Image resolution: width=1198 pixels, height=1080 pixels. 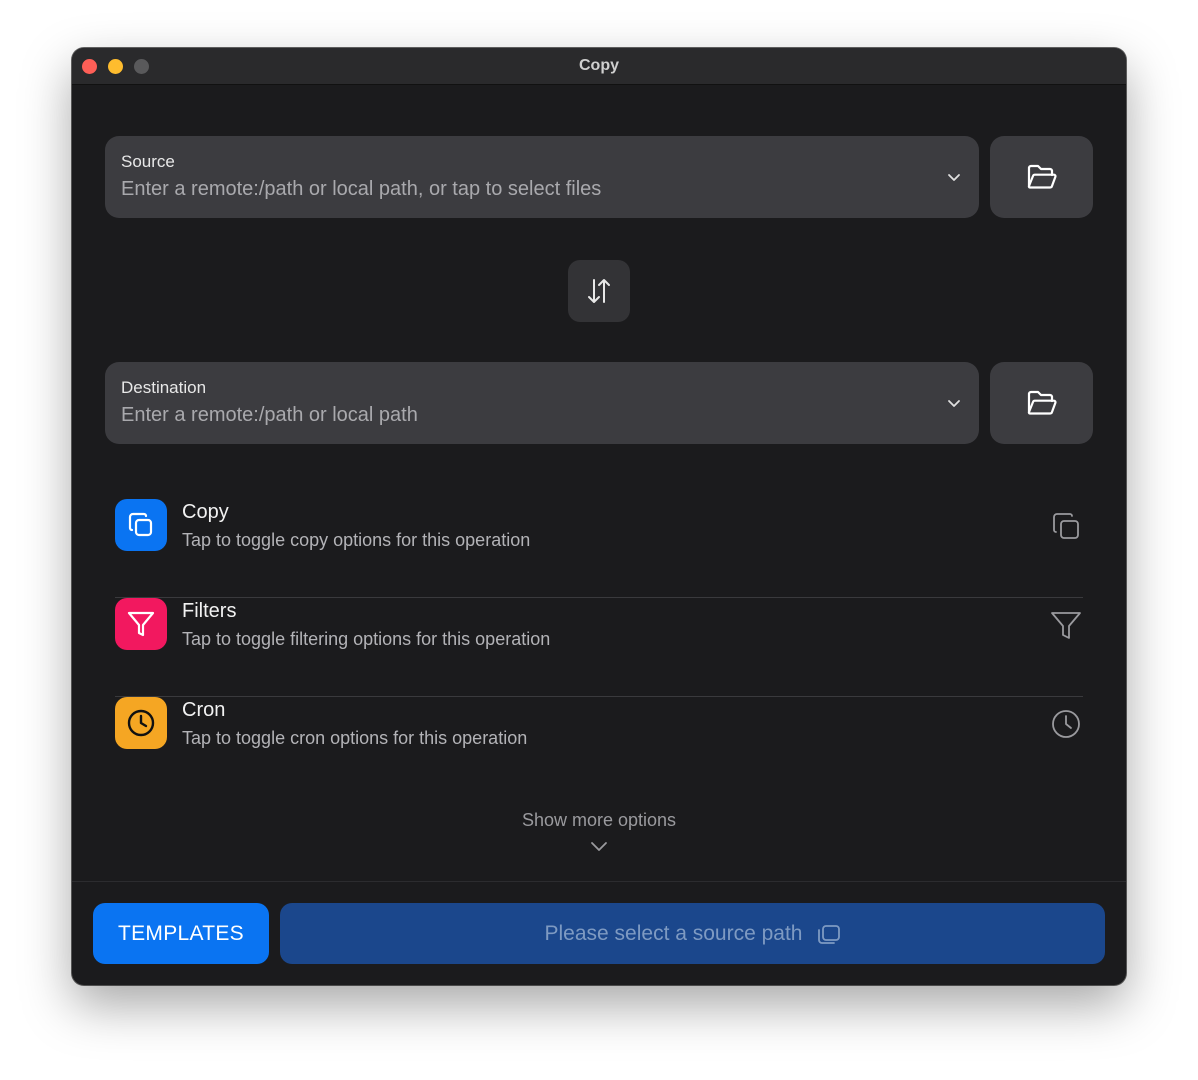 What do you see at coordinates (164, 387) in the screenshot?
I see `destination-label: Destination` at bounding box center [164, 387].